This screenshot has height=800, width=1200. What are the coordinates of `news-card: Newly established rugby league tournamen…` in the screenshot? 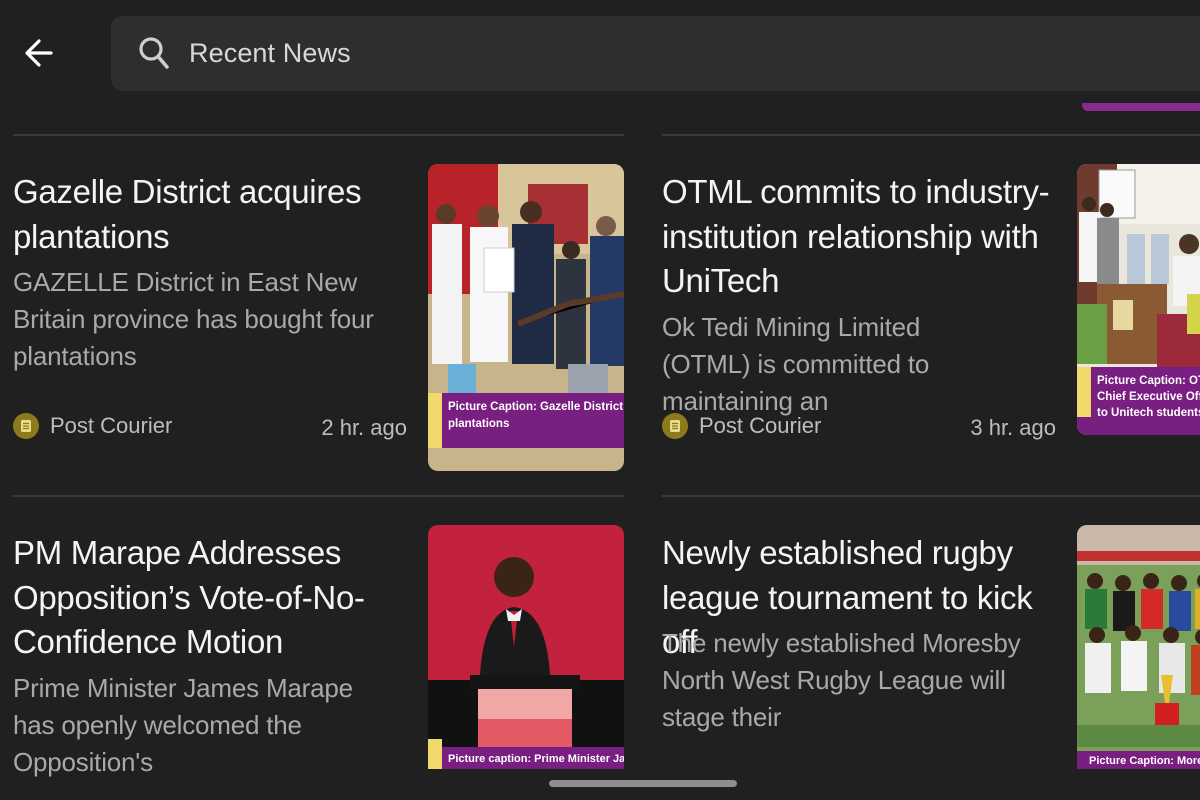 It's located at (931, 648).